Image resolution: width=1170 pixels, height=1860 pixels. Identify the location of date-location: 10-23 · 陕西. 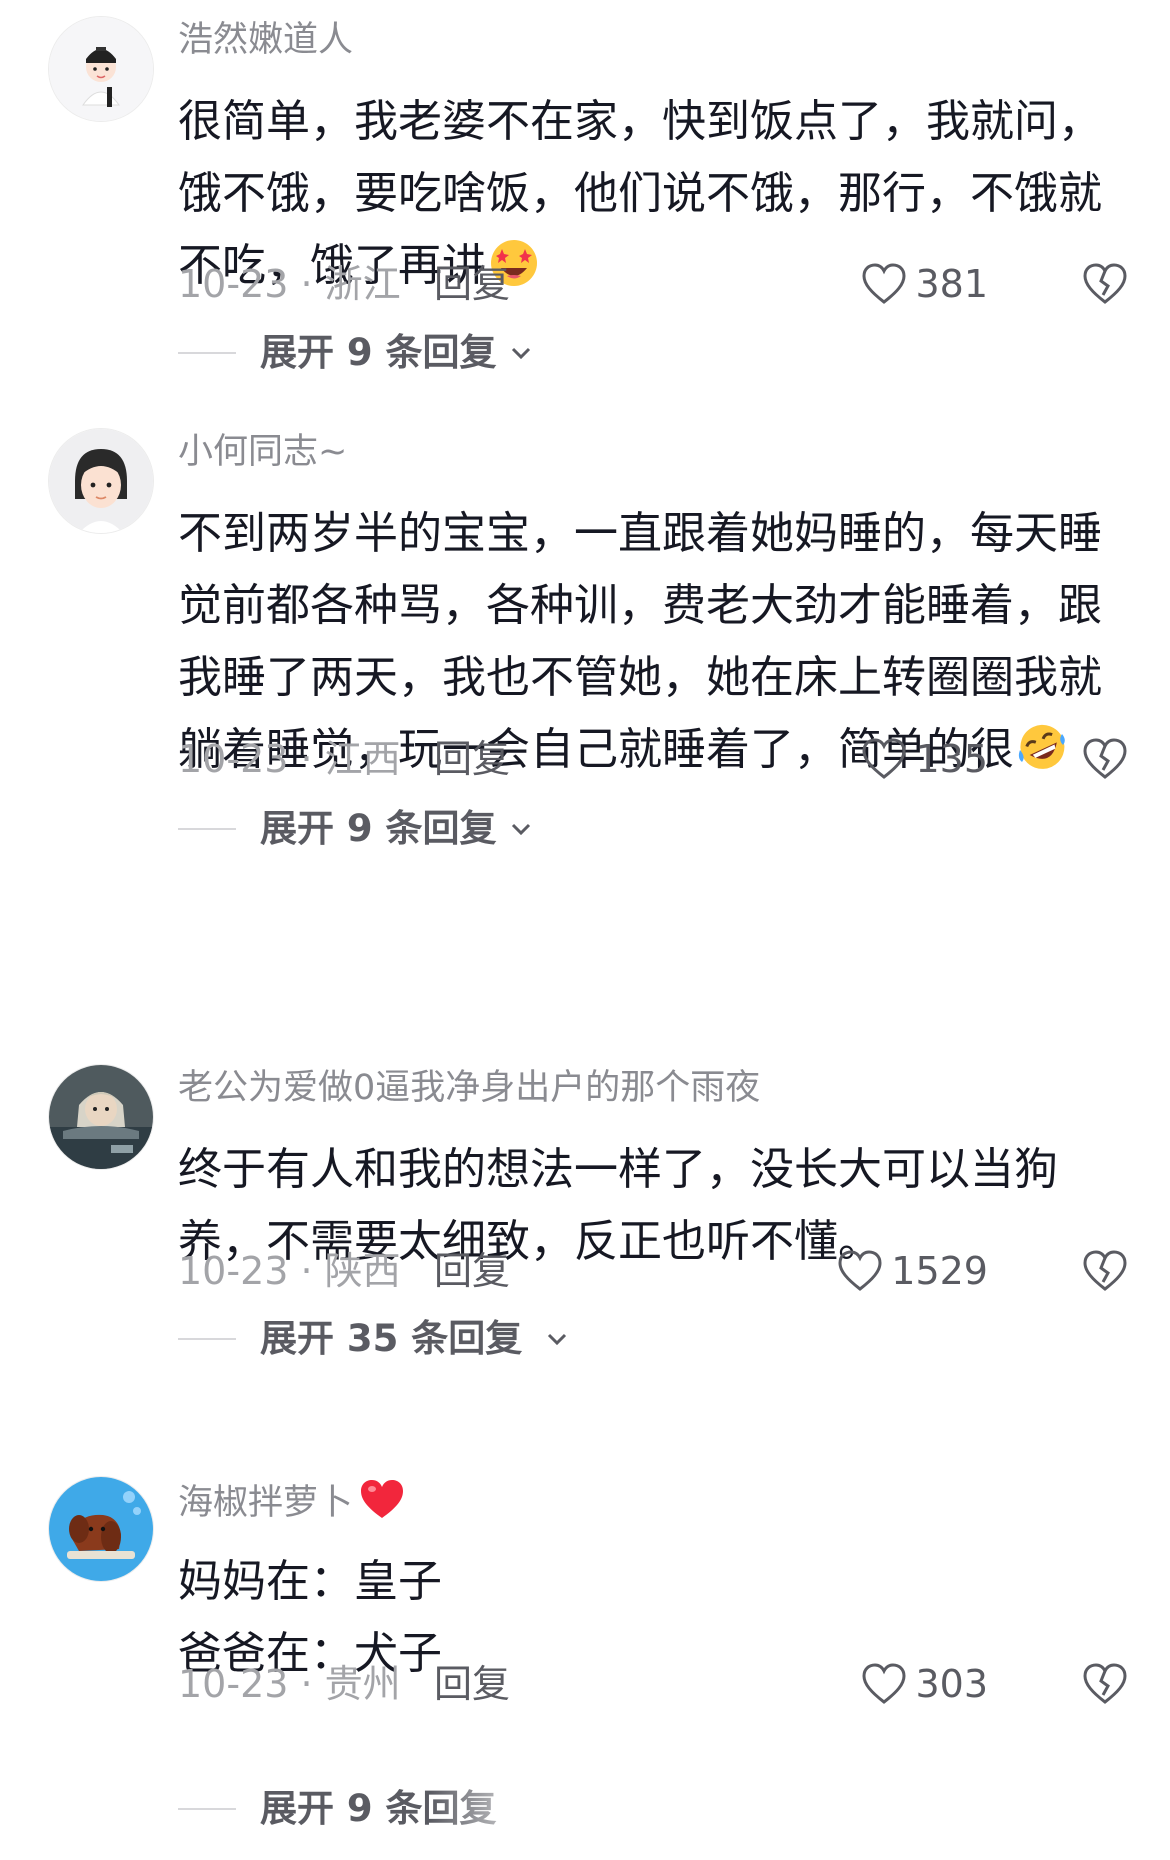
(289, 1271).